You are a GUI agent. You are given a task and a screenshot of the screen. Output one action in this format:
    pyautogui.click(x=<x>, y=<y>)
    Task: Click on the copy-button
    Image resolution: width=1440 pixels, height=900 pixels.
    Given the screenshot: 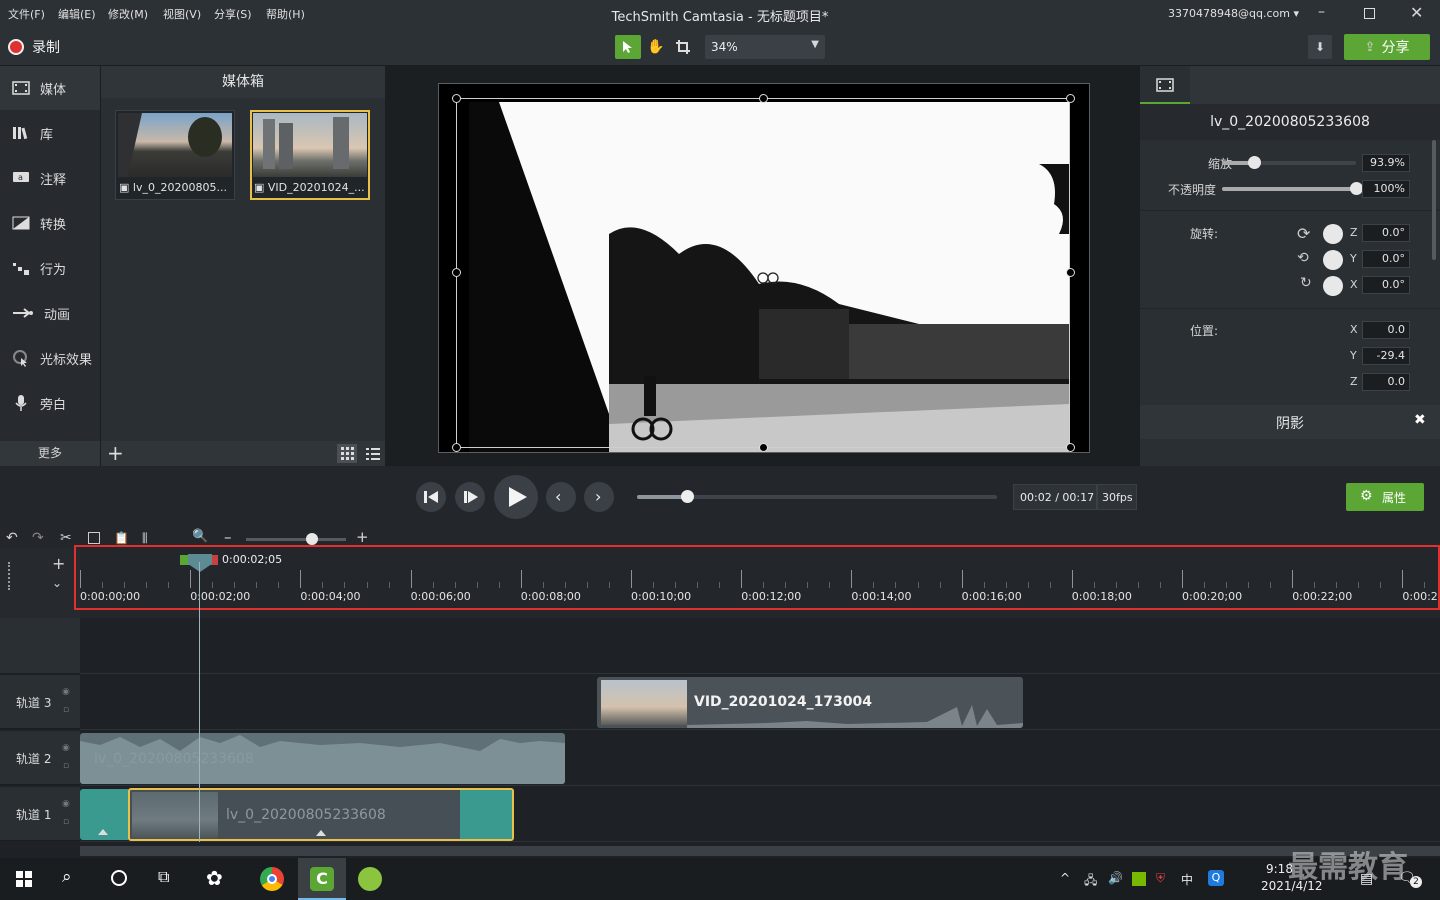 What is the action you would take?
    pyautogui.click(x=94, y=538)
    